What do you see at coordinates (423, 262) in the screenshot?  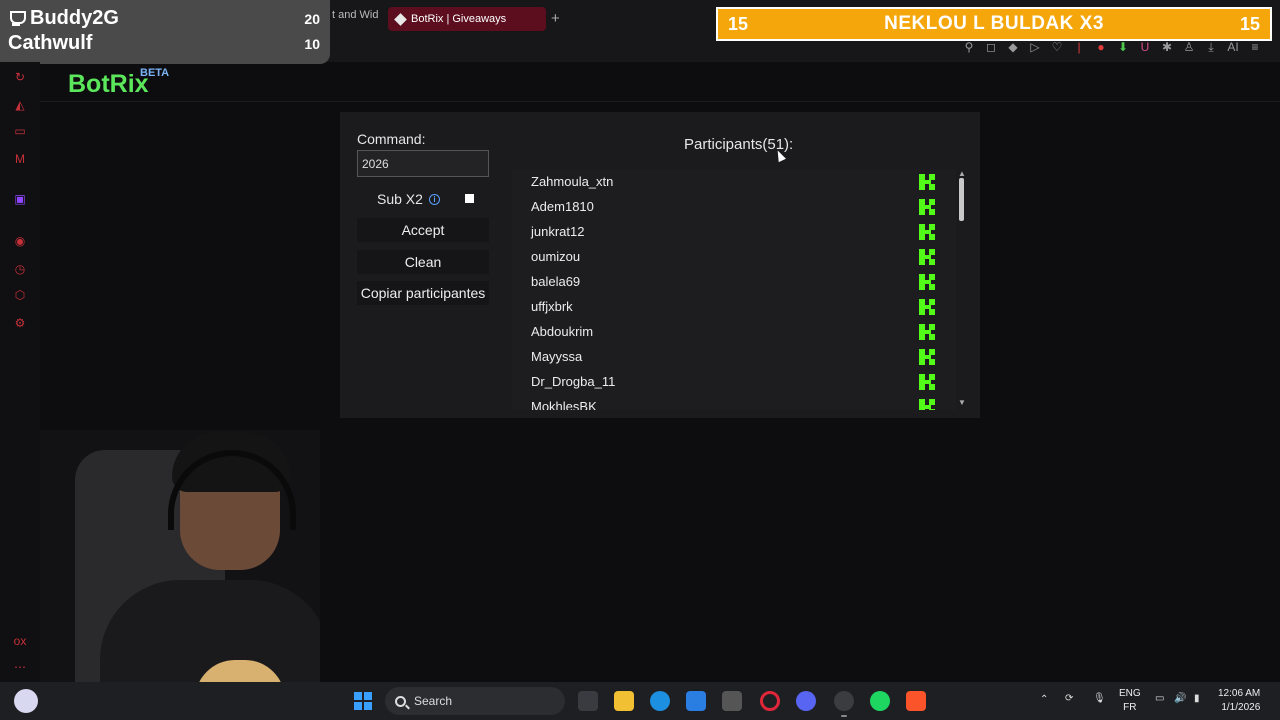 I see `clean-button: Clean` at bounding box center [423, 262].